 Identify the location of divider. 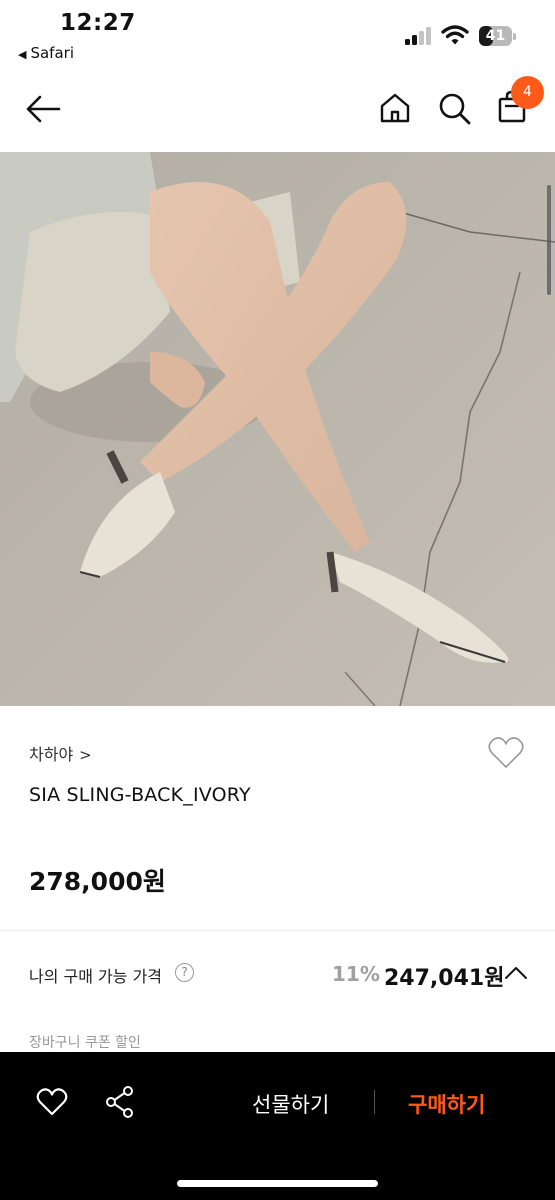
(277, 930).